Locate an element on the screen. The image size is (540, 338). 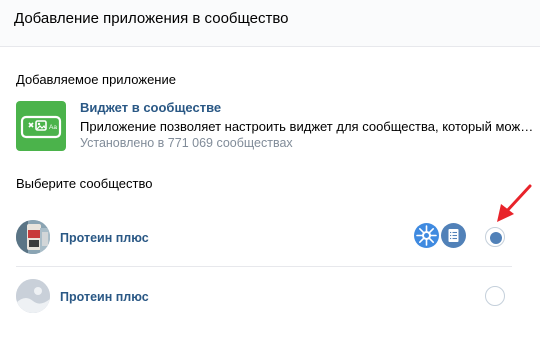
checklist-app-icon is located at coordinates (453, 235).